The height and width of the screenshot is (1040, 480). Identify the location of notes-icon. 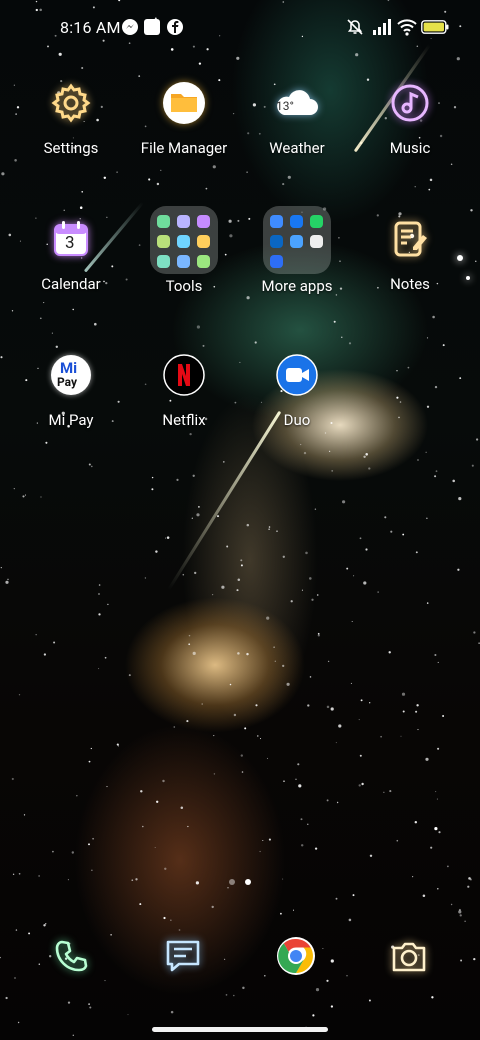
(410, 239).